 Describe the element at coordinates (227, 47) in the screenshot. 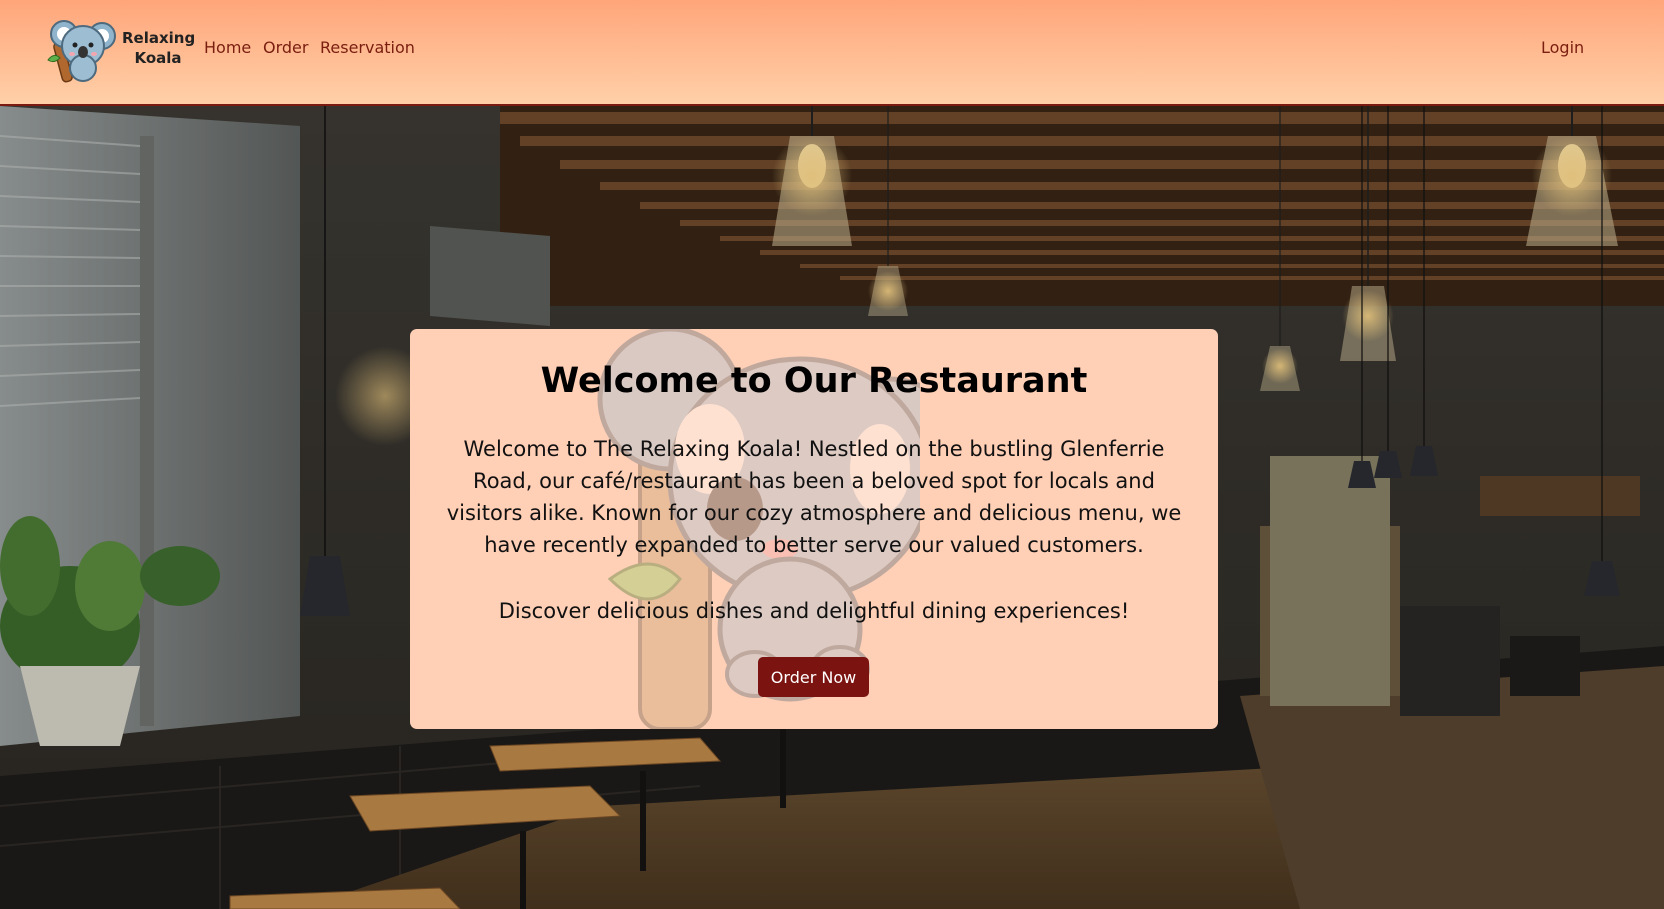

I see `nav-link-home: Home` at that location.